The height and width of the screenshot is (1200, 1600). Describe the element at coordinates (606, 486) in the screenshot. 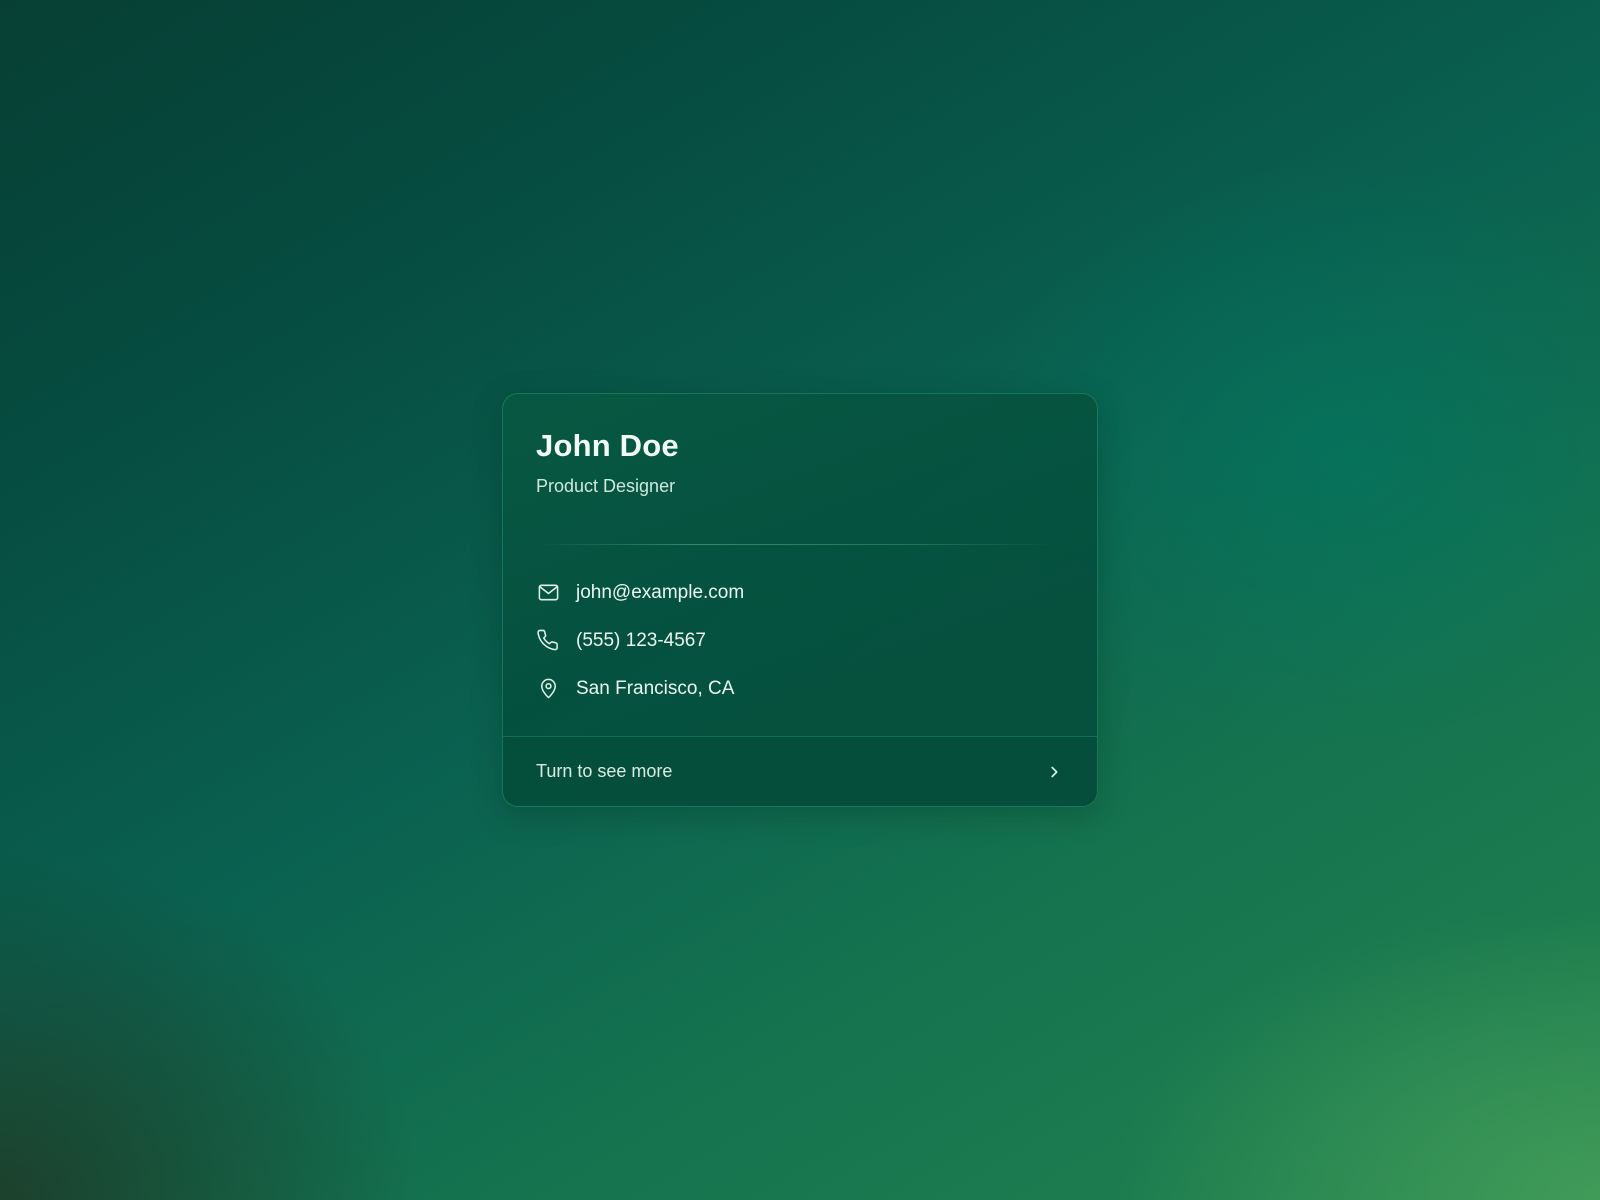

I see `person-title: Product Designer` at that location.